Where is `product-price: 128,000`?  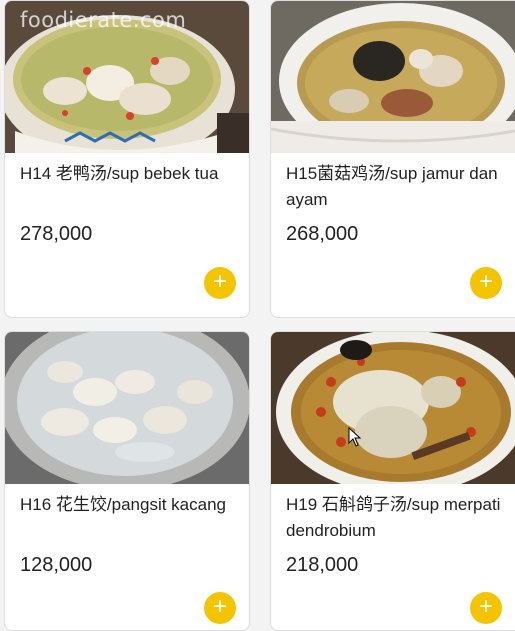
product-price: 128,000 is located at coordinates (56, 565).